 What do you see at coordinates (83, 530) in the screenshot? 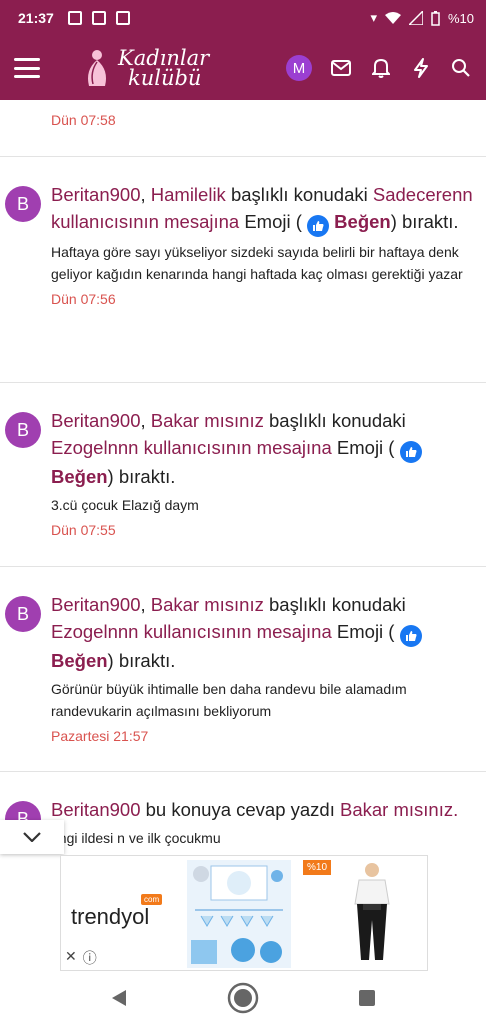
I see `notification-time: Dün 07:55` at bounding box center [83, 530].